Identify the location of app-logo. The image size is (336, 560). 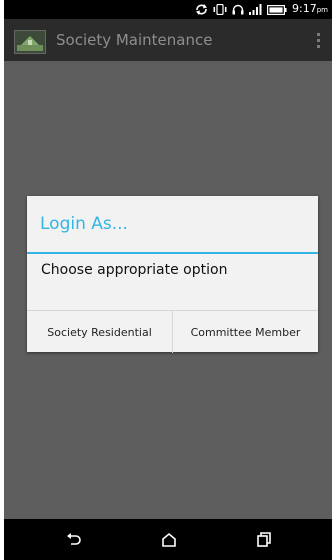
(30, 42).